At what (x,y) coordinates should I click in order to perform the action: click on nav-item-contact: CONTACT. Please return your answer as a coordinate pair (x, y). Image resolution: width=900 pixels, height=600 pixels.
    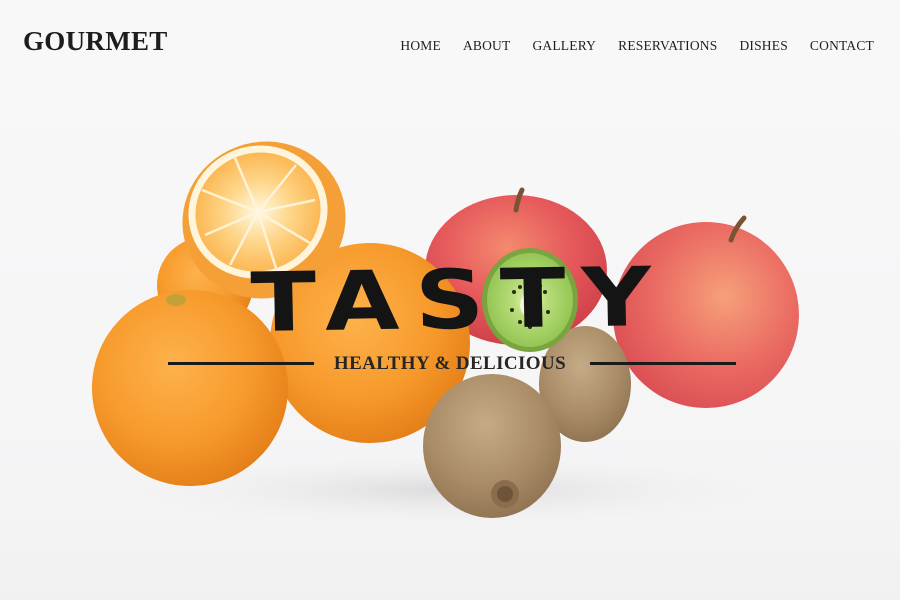
    Looking at the image, I should click on (842, 46).